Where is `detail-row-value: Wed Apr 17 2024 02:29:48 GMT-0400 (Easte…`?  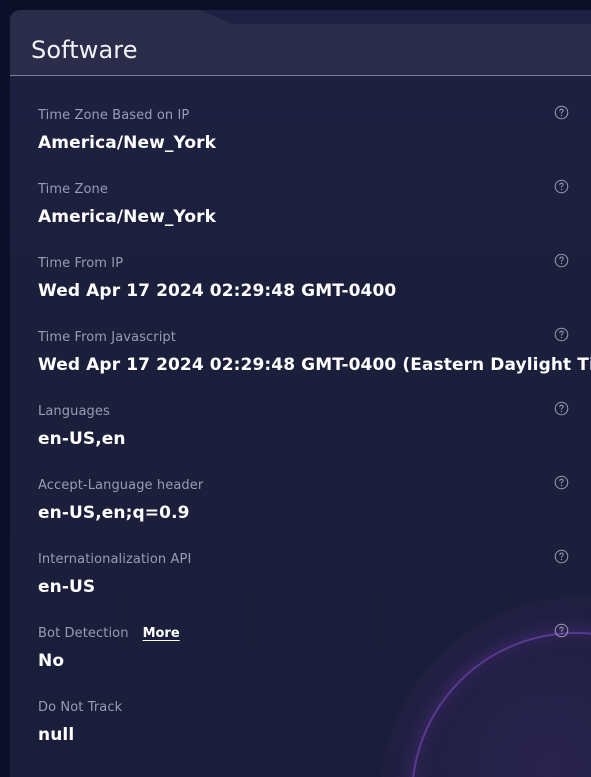 detail-row-value: Wed Apr 17 2024 02:29:48 GMT-0400 (Easte… is located at coordinates (314, 365).